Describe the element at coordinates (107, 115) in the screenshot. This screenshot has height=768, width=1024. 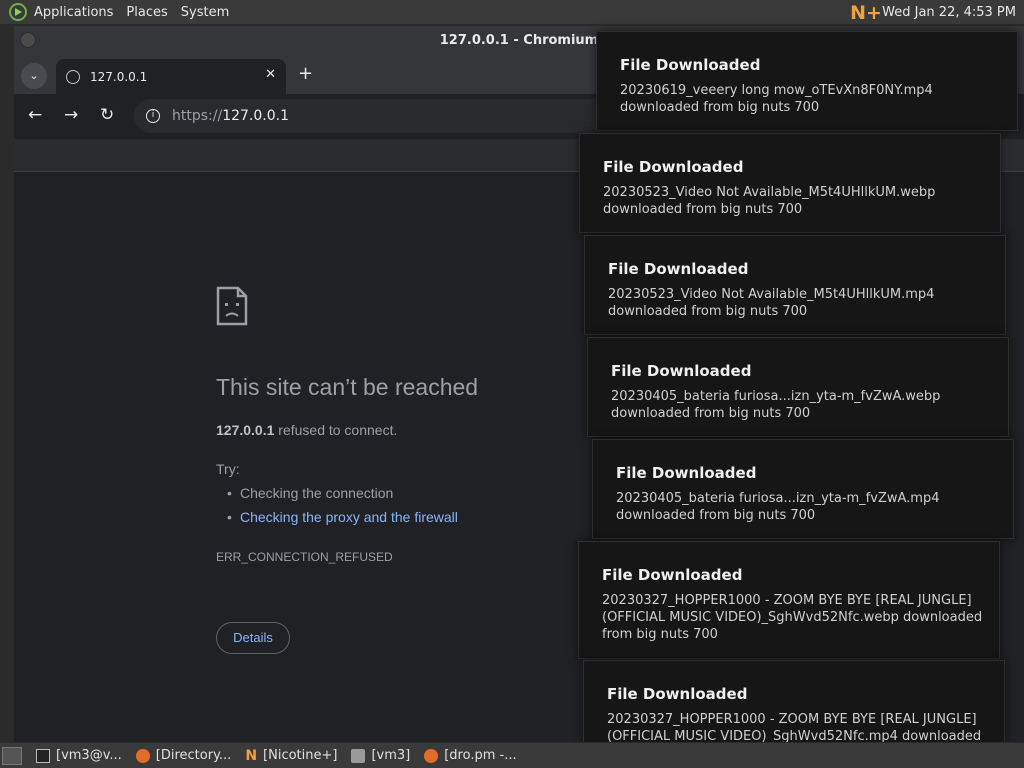
I see `reload-icon: ↻` at that location.